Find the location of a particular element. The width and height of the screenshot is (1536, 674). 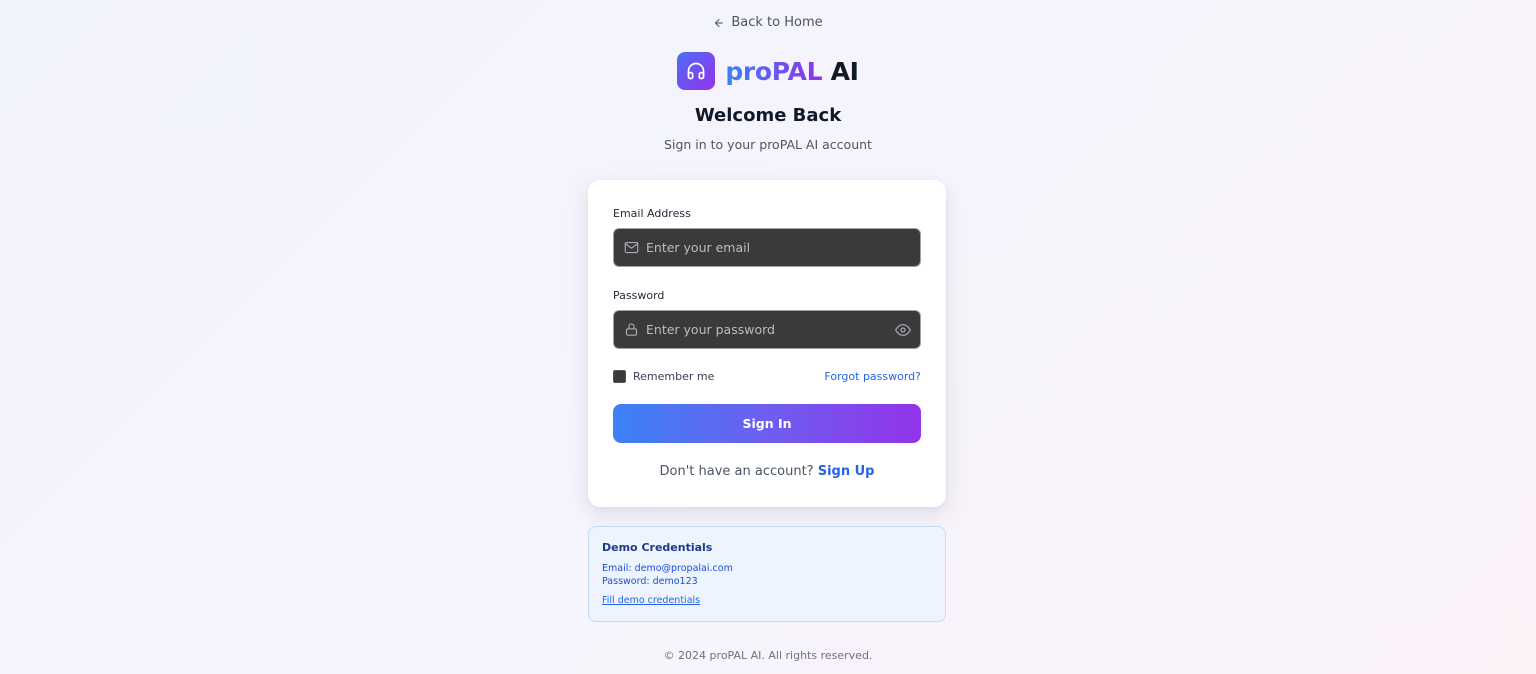

headphones-icon is located at coordinates (696, 71).